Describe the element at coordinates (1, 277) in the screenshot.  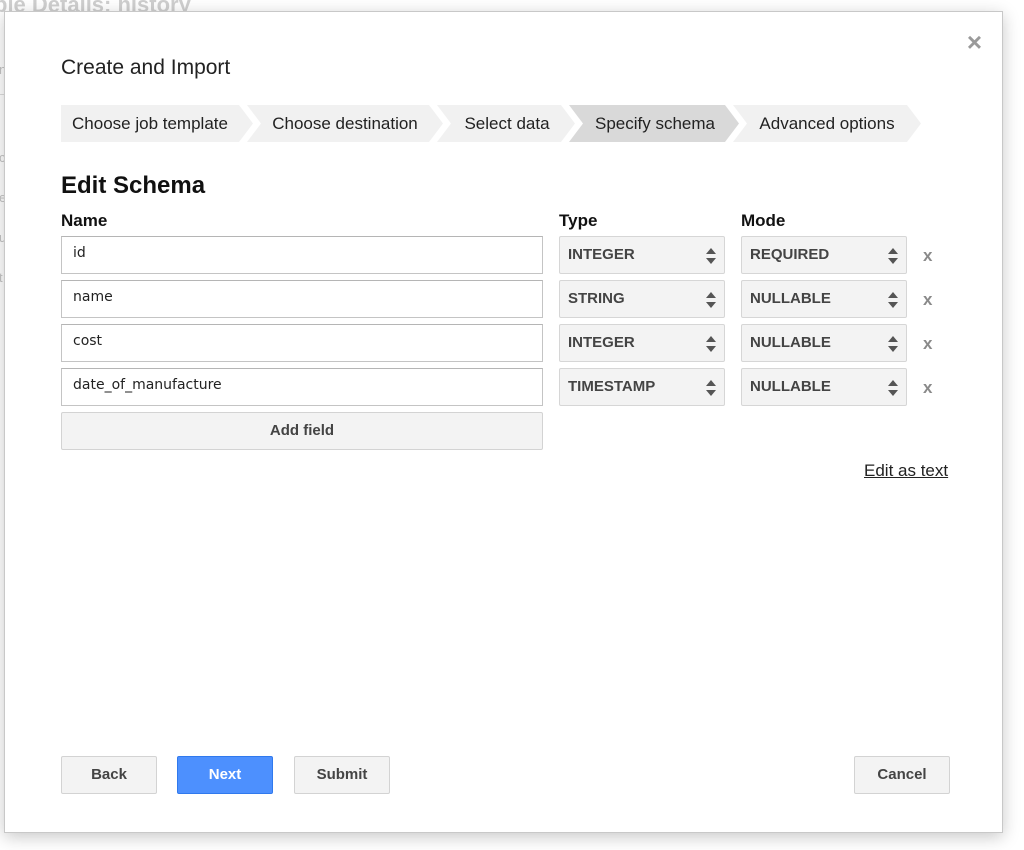
I see `background-fragment: t` at that location.